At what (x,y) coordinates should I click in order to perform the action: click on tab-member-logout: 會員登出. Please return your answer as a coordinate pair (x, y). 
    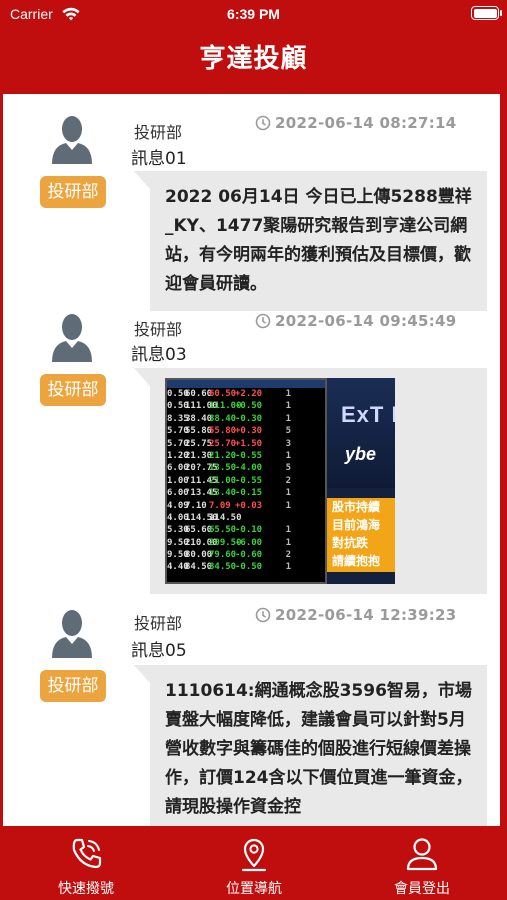
    Looking at the image, I should click on (422, 863).